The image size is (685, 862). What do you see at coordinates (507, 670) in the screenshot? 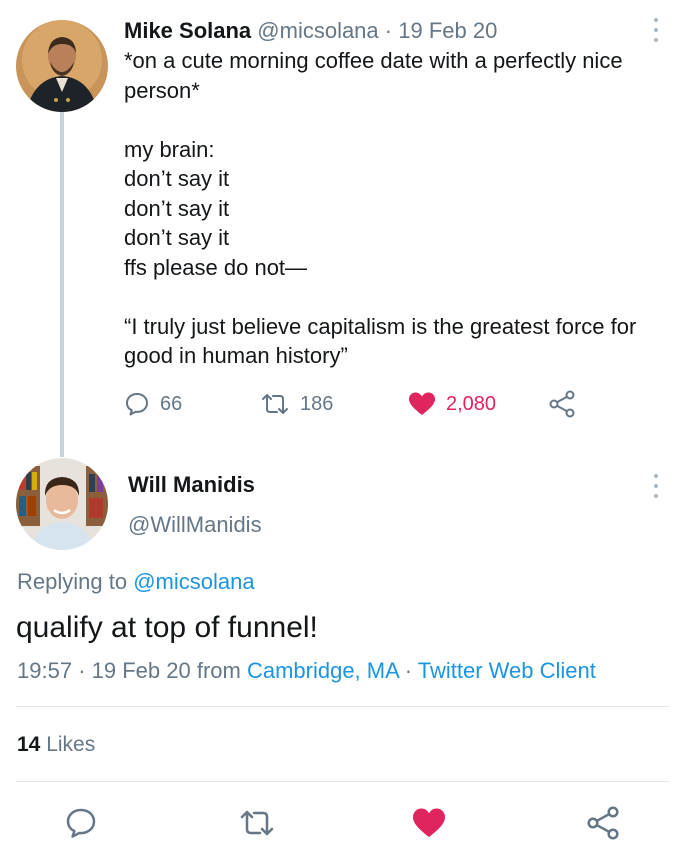
I see `client-link: Twitter Web Client` at bounding box center [507, 670].